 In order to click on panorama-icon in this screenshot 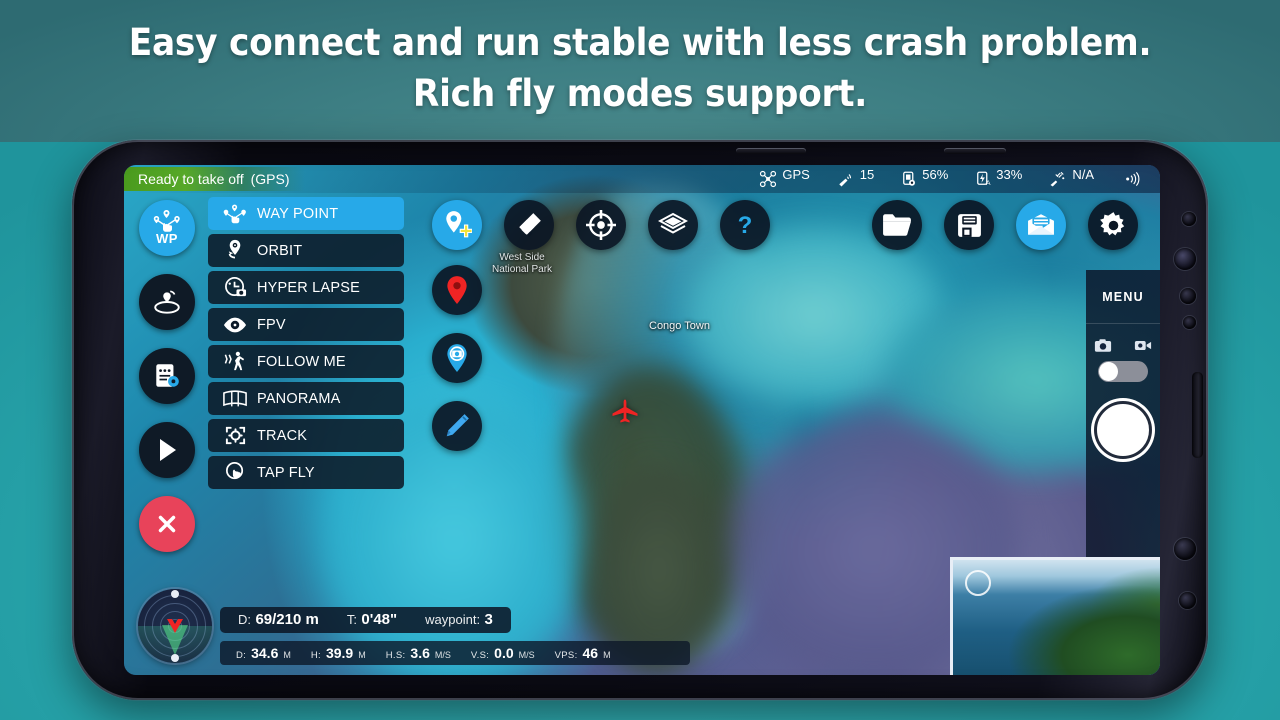, I will do `click(235, 399)`.